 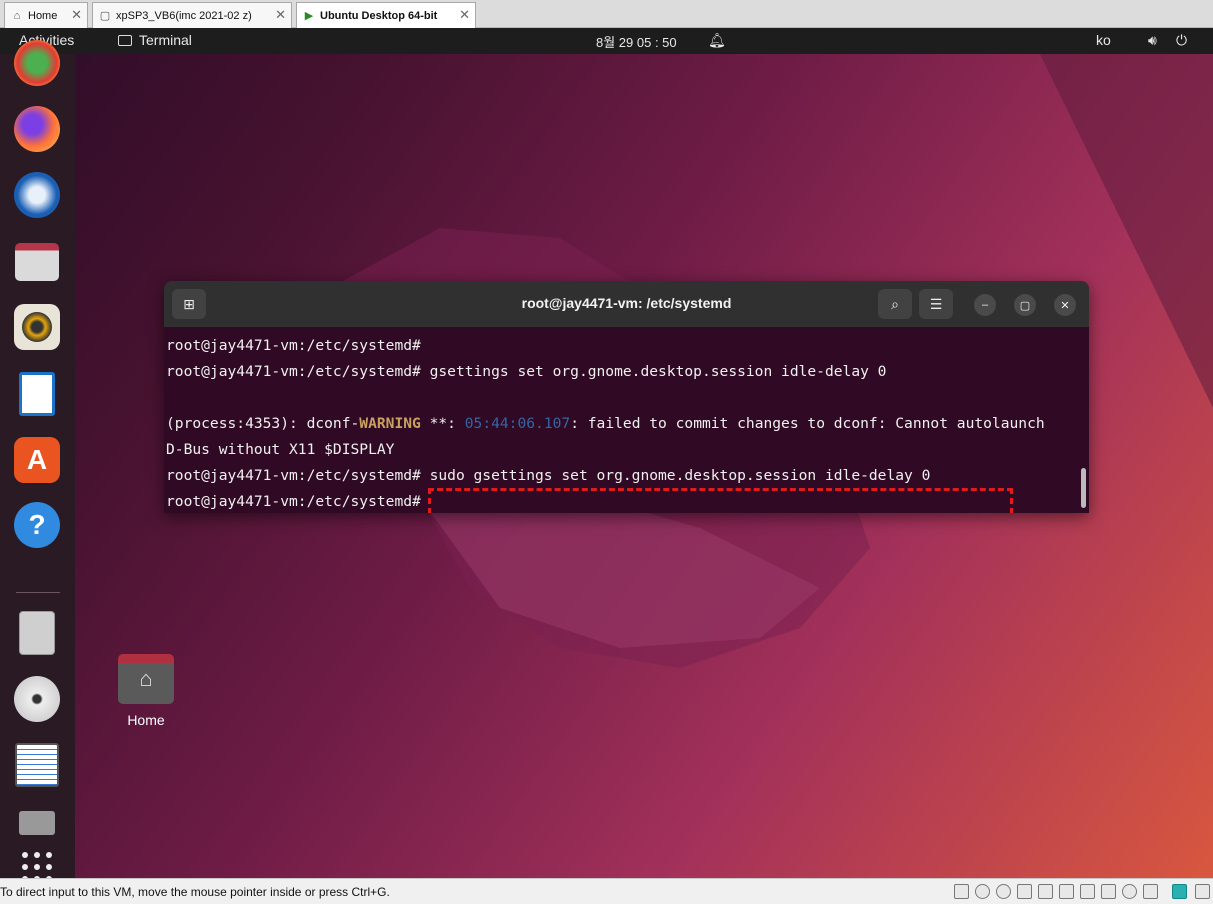 I want to click on software-icon: A, so click(x=37, y=460).